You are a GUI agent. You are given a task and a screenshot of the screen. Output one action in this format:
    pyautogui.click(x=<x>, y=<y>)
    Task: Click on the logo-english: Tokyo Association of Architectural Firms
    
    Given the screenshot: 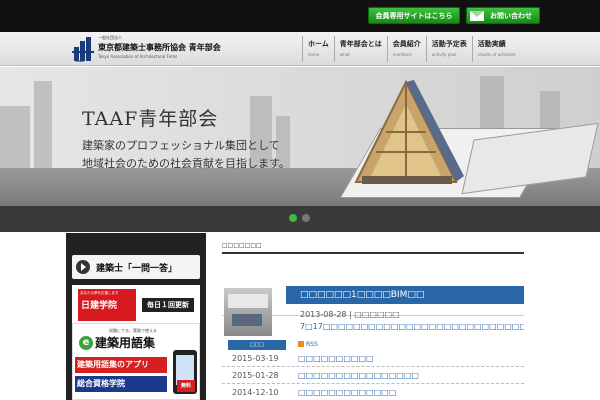 What is the action you would take?
    pyautogui.click(x=138, y=56)
    